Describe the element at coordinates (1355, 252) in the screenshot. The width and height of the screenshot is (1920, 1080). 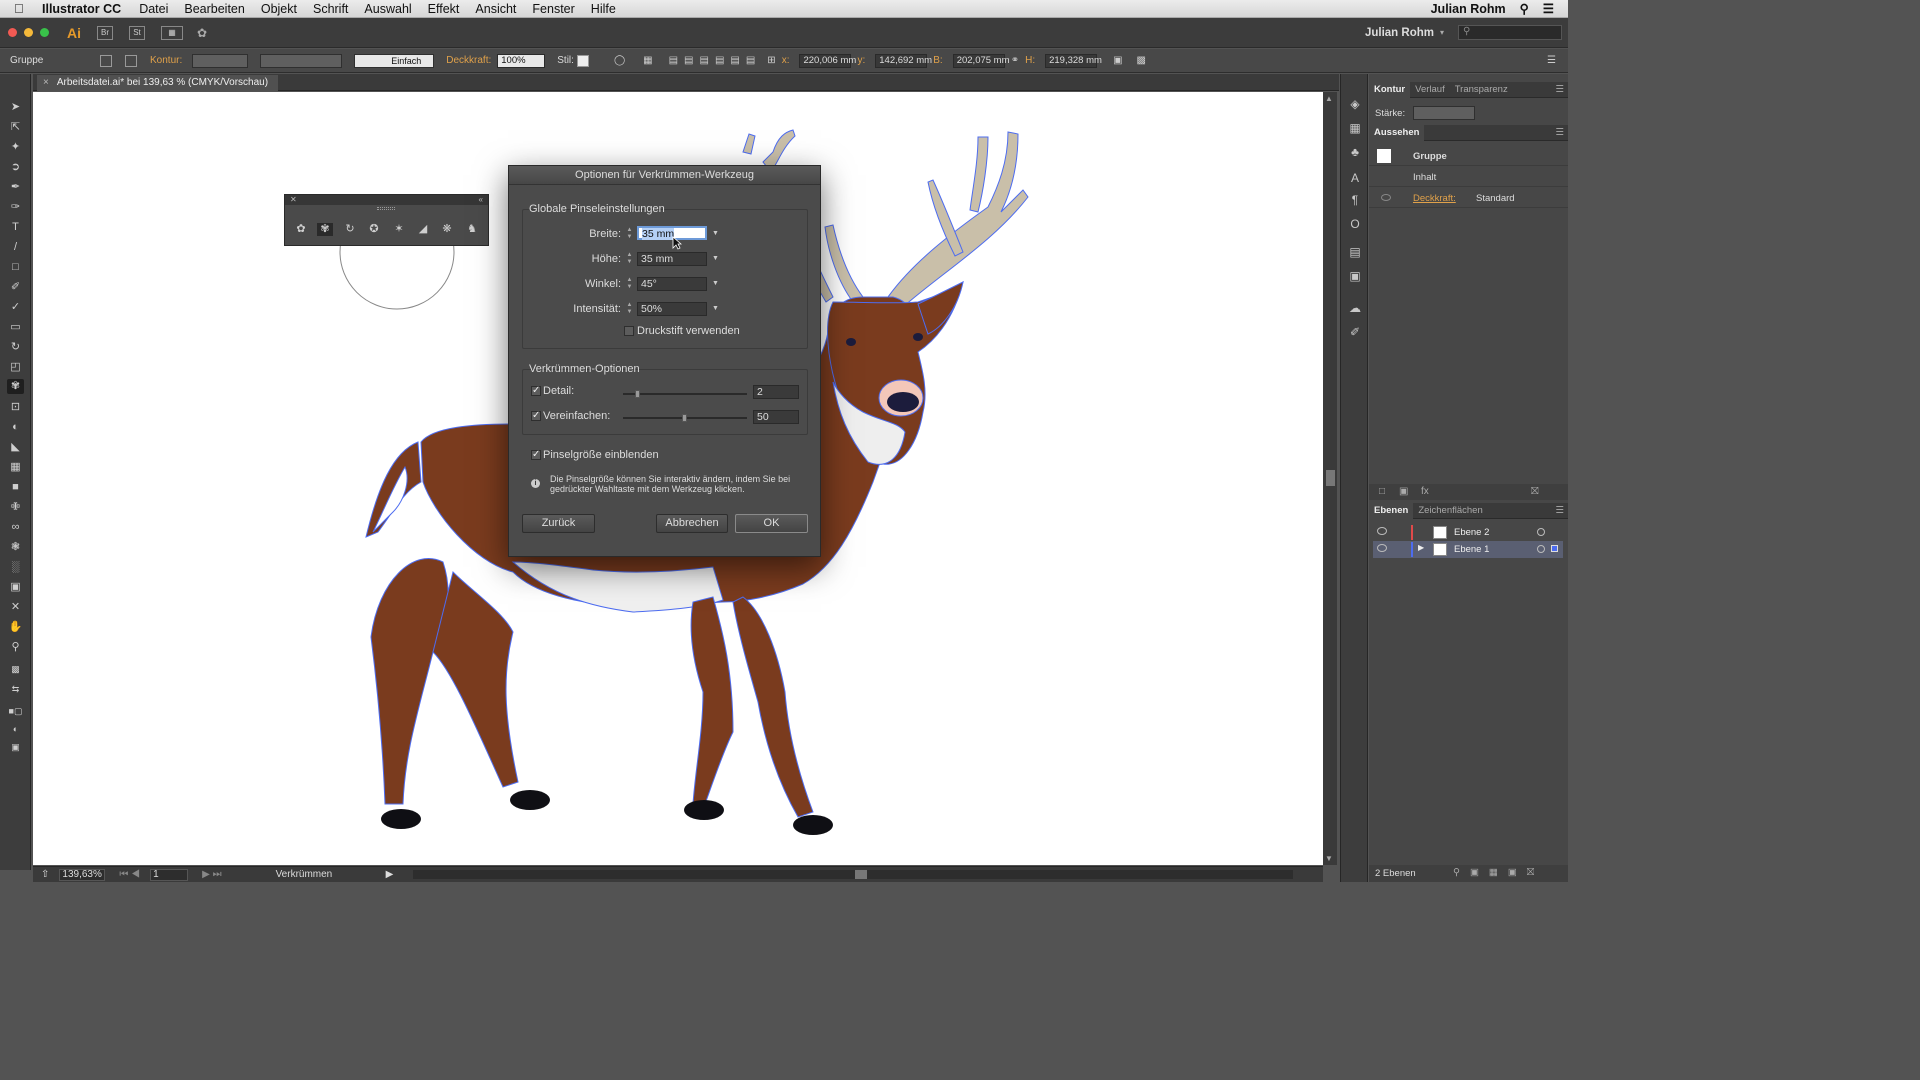
I see `align-panel-icon: ▤` at that location.